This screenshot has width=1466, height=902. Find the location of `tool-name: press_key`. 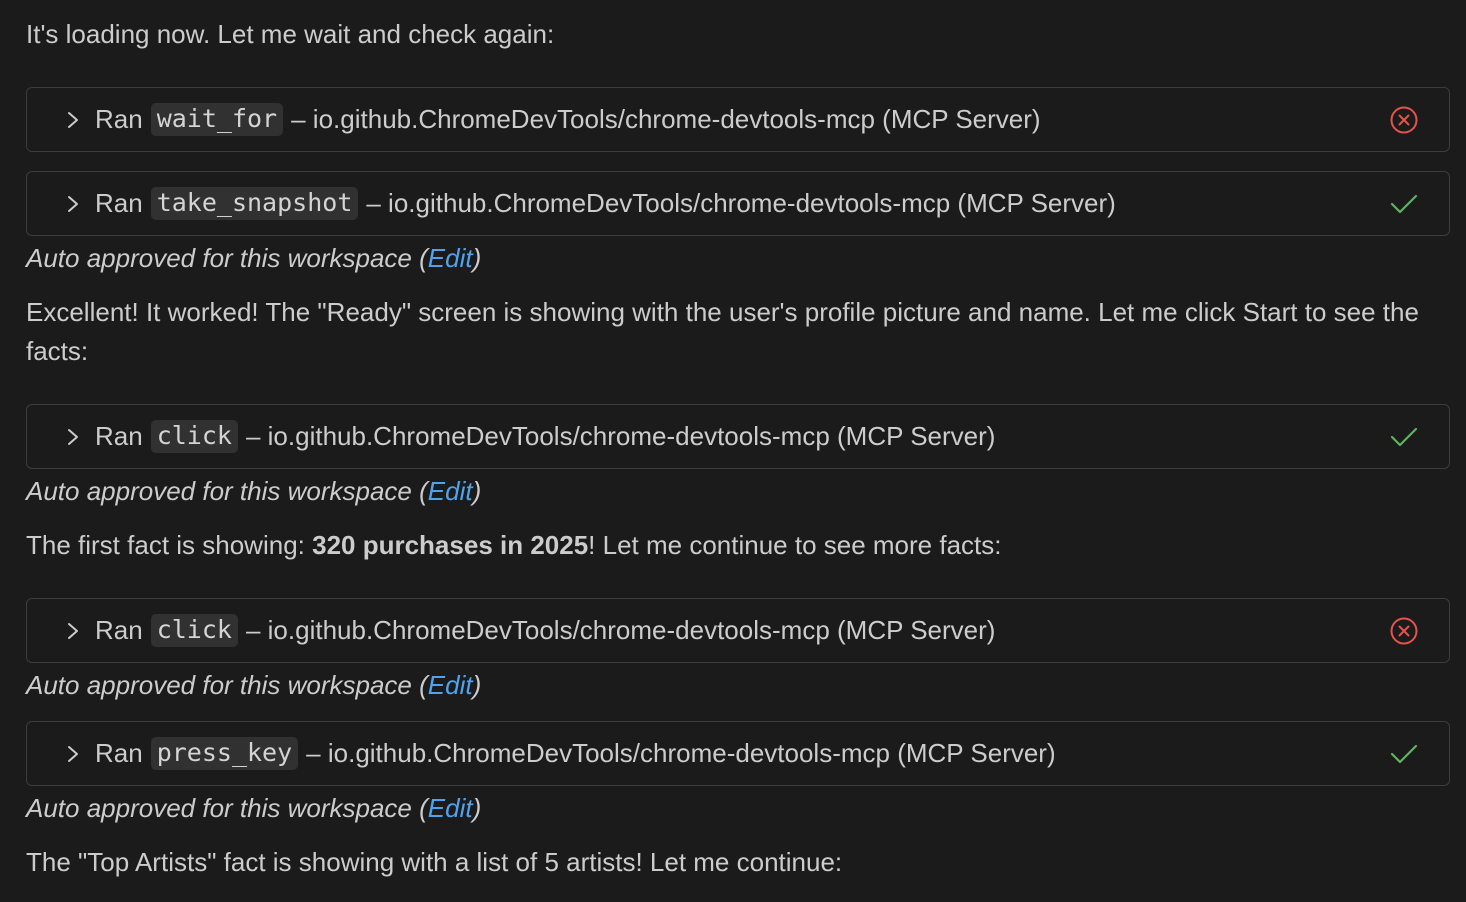

tool-name: press_key is located at coordinates (224, 753).